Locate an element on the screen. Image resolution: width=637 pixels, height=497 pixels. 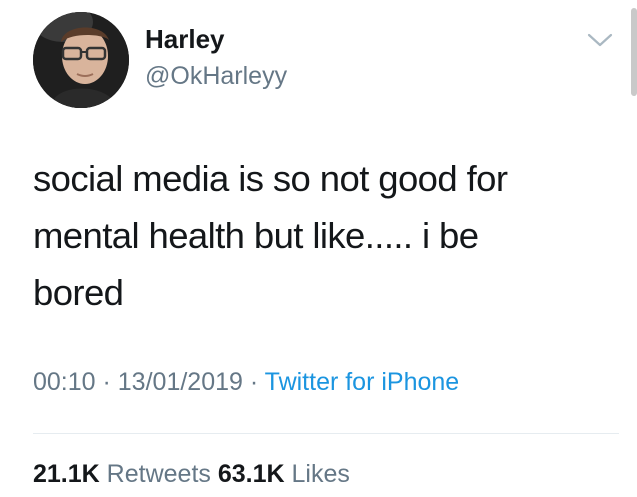
user-handle: @OkHarleyy is located at coordinates (216, 76).